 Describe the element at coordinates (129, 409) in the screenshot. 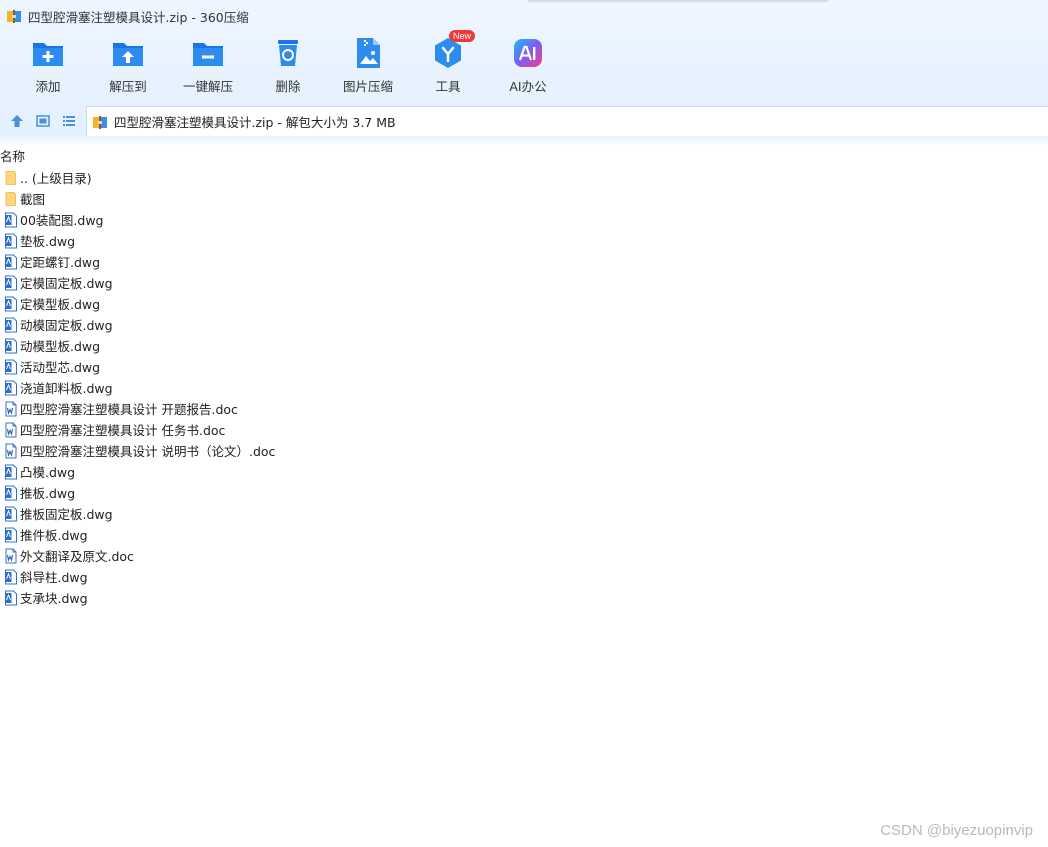

I see `file-name: 四型腔滑塞注塑模具设计 开题报告.doc` at that location.